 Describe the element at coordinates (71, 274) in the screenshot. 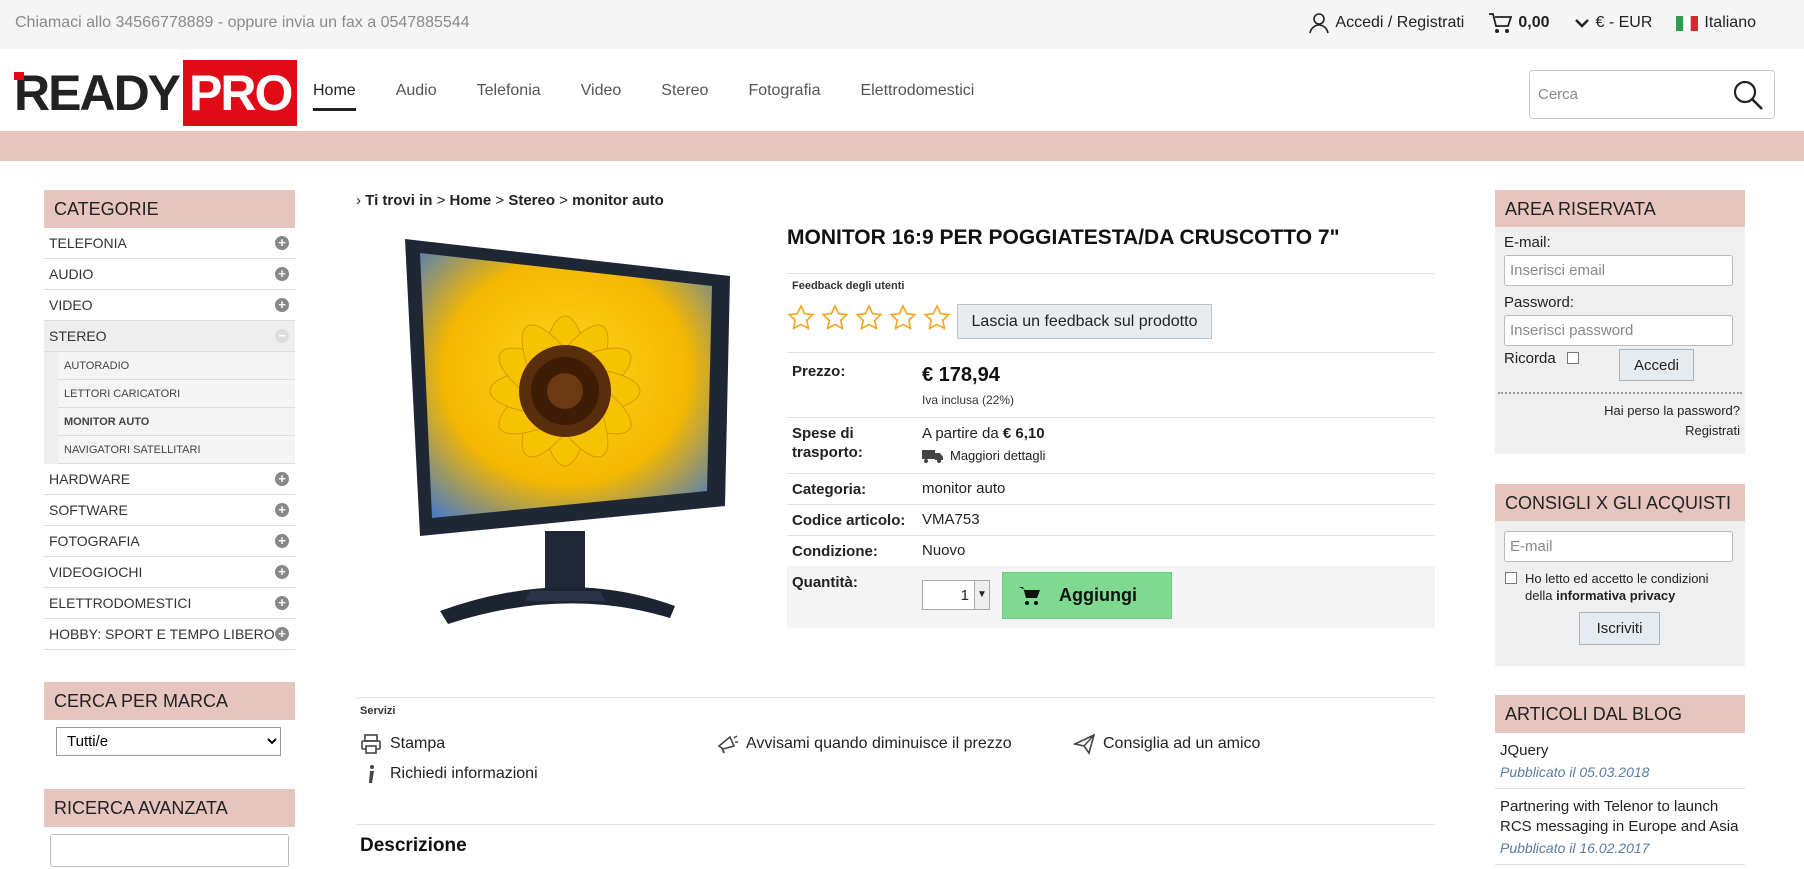

I see `category-label: AUDIO` at that location.